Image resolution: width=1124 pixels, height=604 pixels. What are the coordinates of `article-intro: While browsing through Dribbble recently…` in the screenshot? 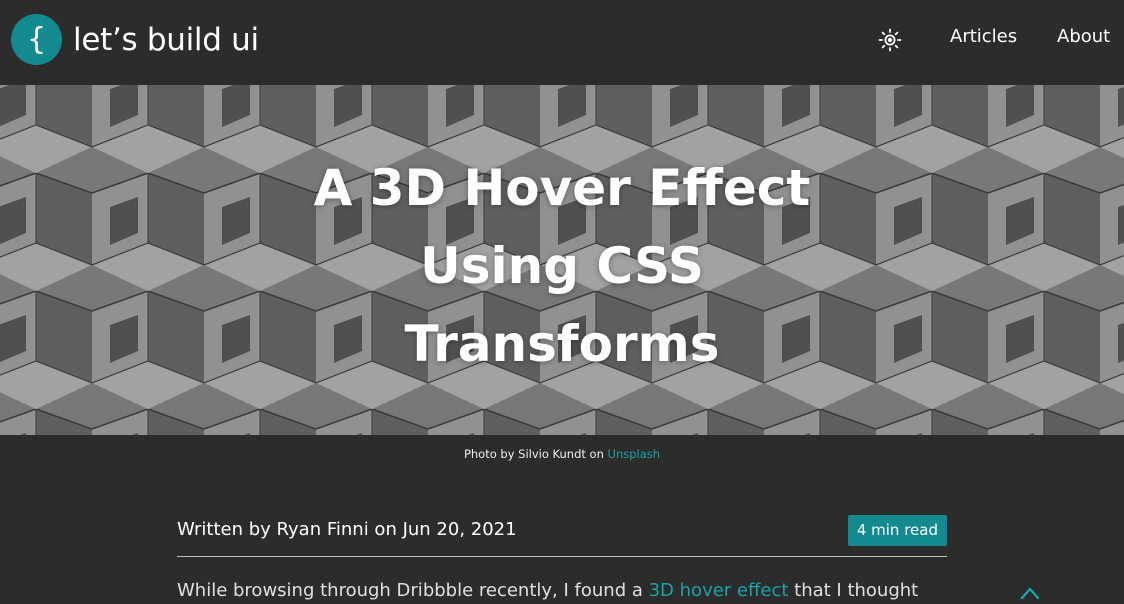 It's located at (548, 590).